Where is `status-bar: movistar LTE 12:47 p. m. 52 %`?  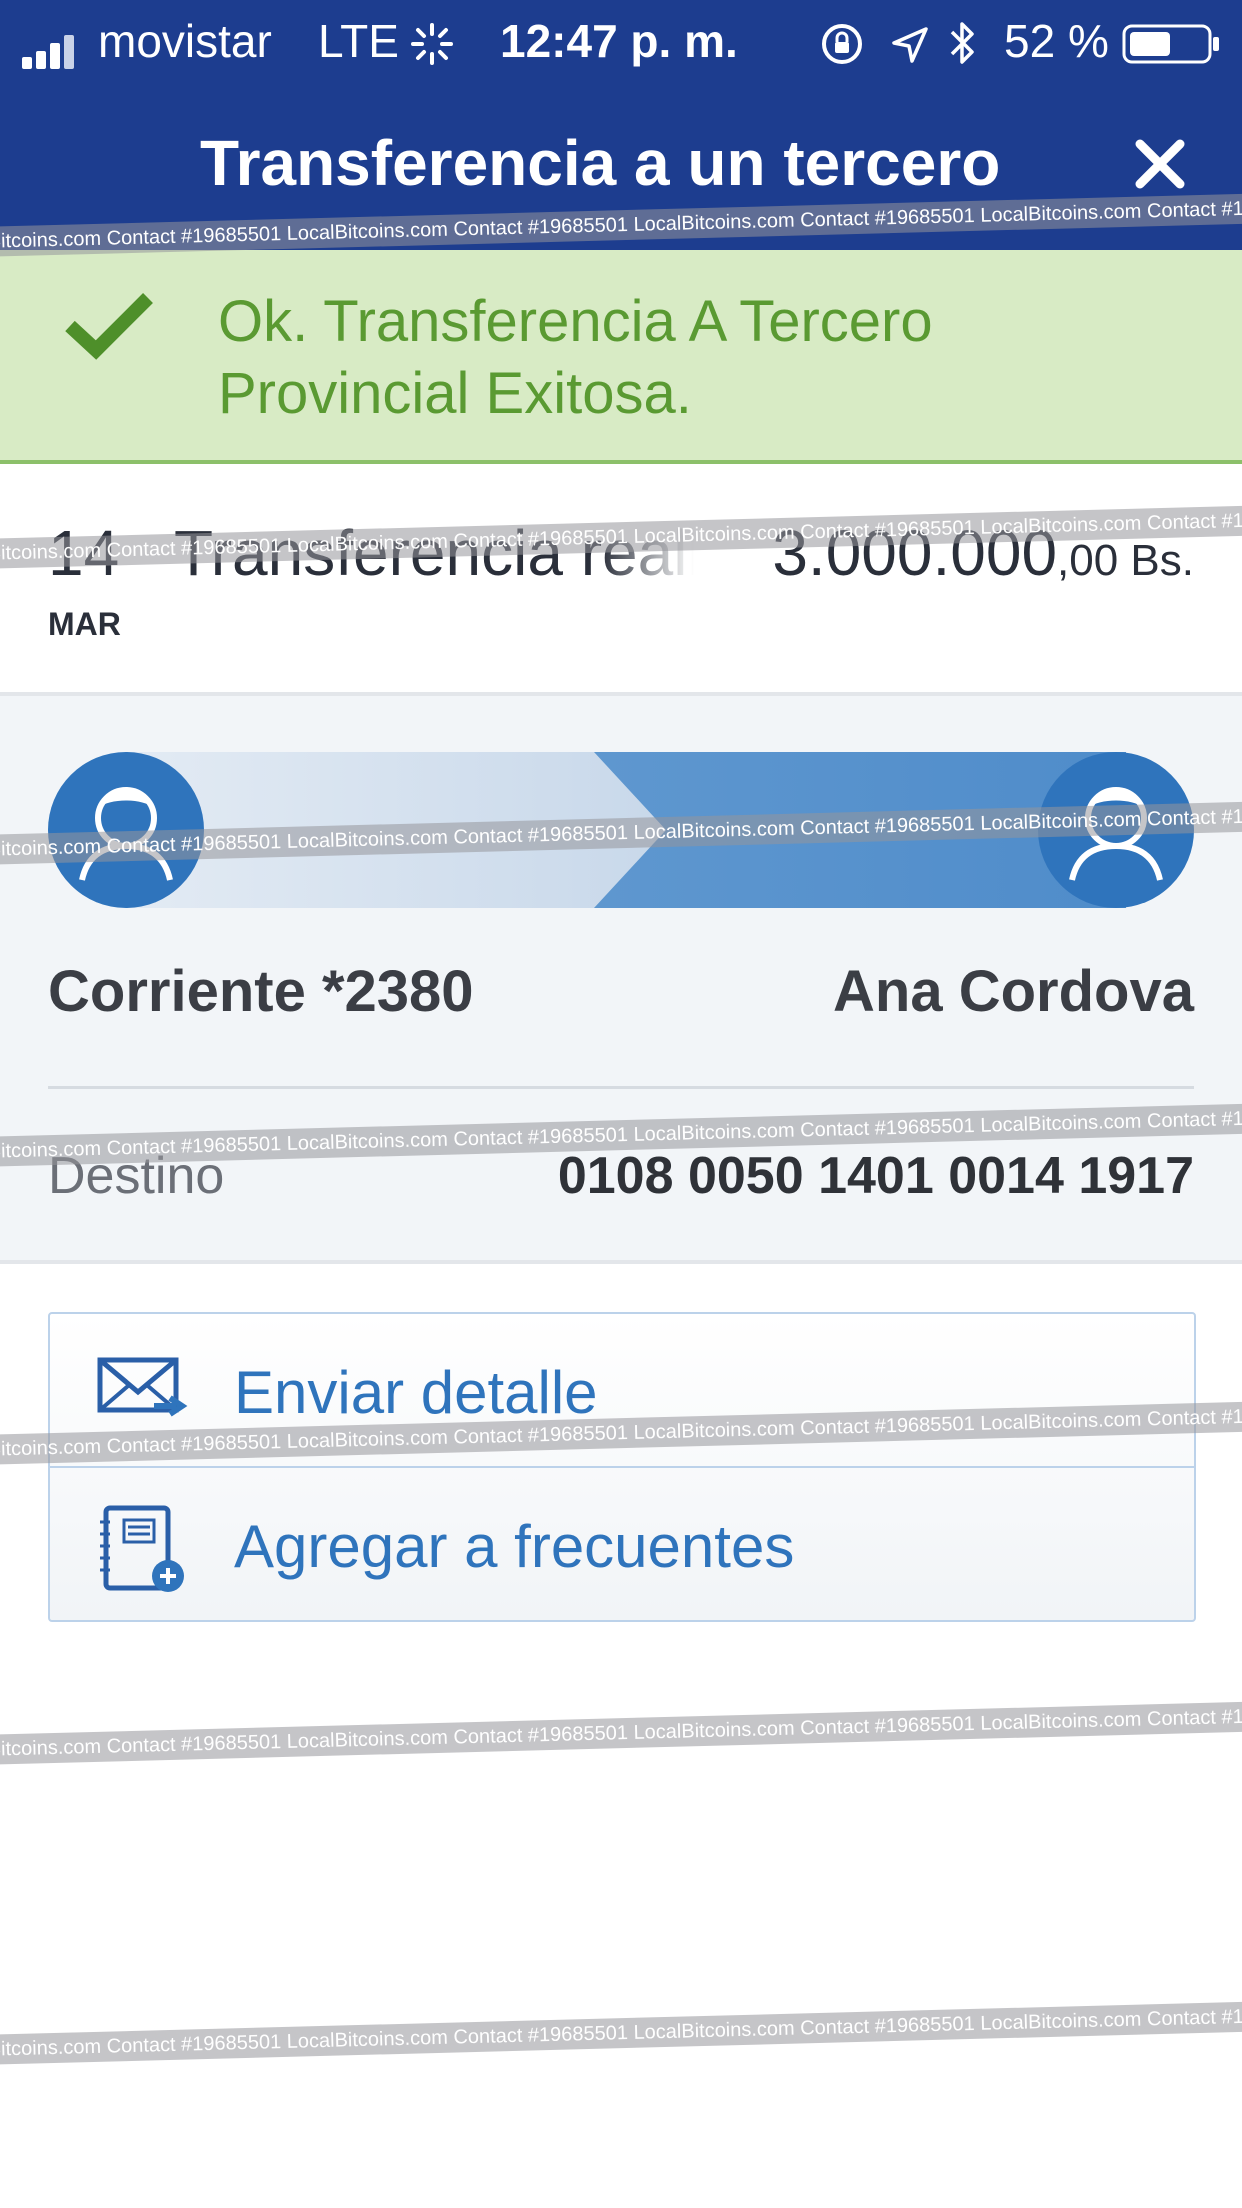 status-bar: movistar LTE 12:47 p. m. 52 % is located at coordinates (621, 42).